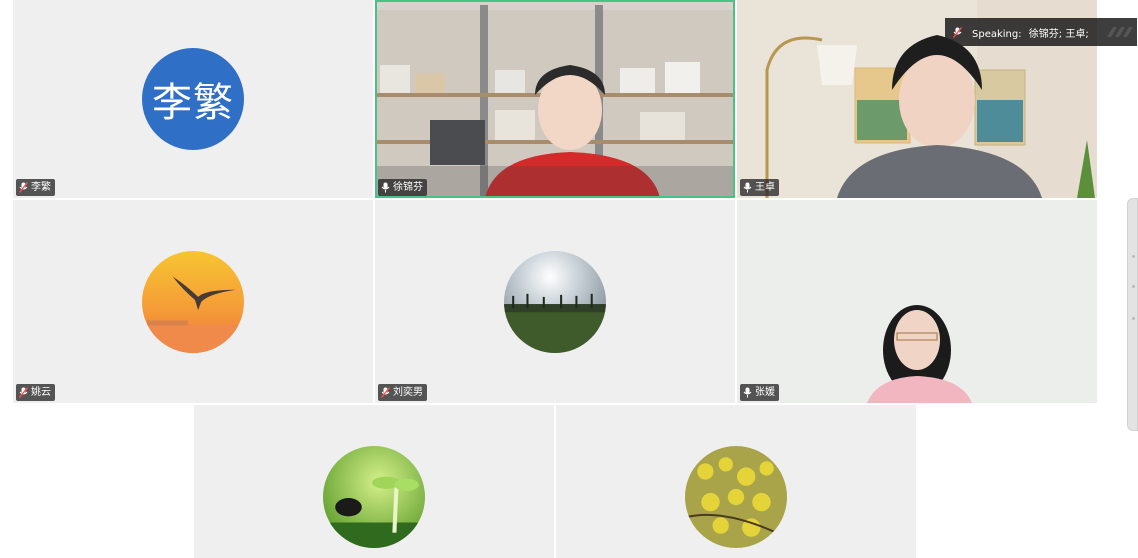 The width and height of the screenshot is (1138, 558). Describe the element at coordinates (1119, 32) in the screenshot. I see `drag-handle-icon` at that location.